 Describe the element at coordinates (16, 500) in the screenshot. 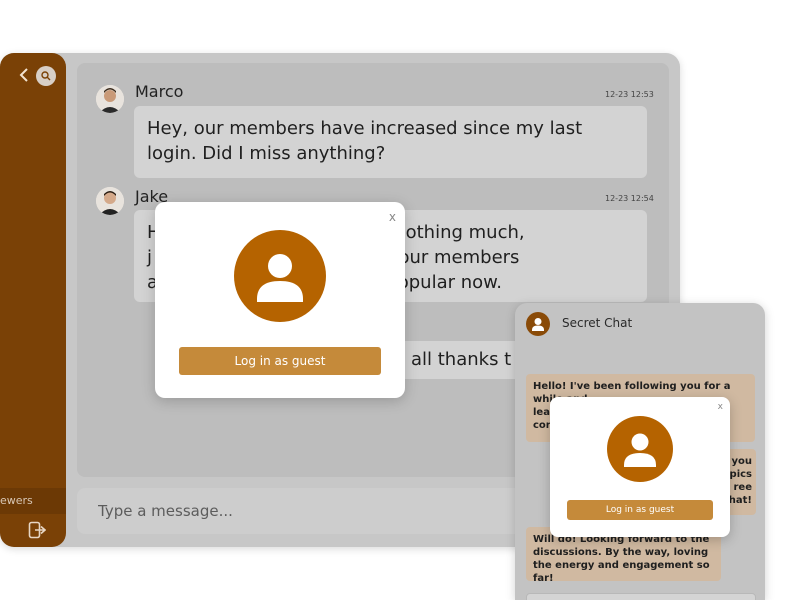

I see `sidebar-item-label: ewers` at that location.